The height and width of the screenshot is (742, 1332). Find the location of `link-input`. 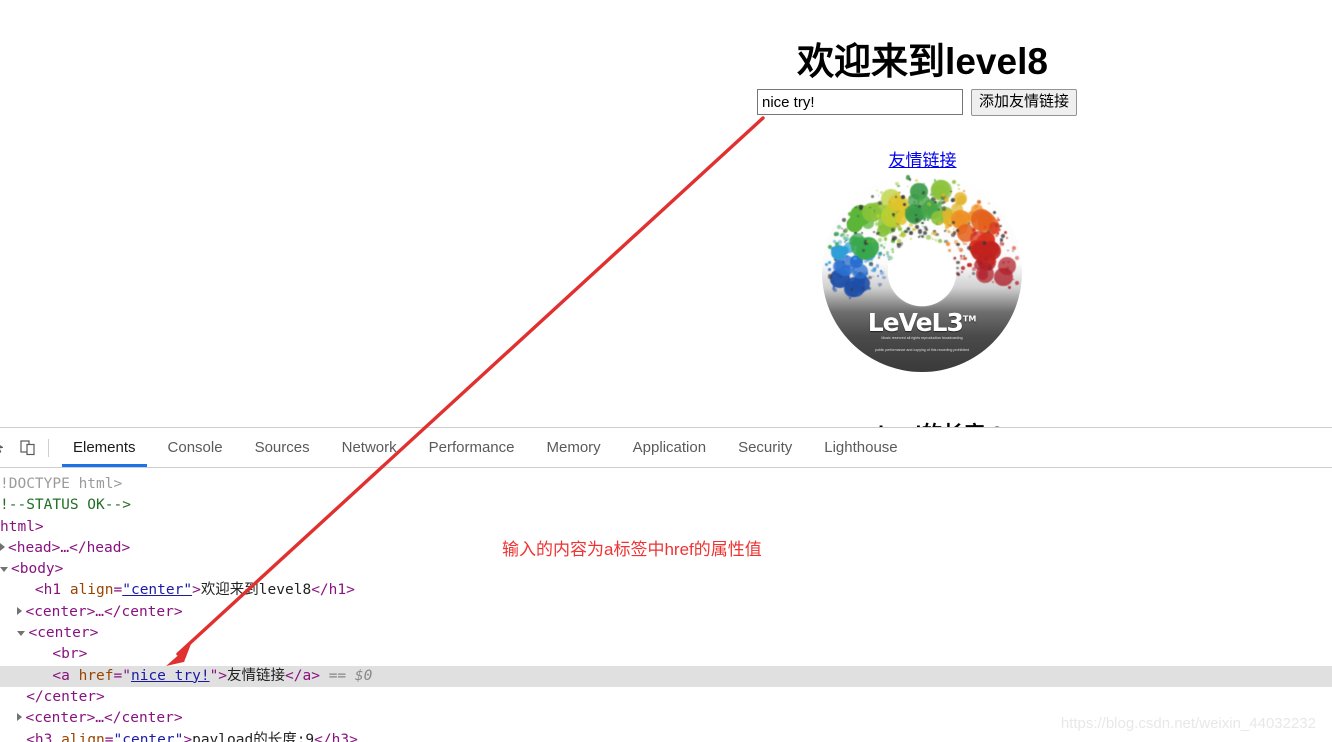

link-input is located at coordinates (860, 102).